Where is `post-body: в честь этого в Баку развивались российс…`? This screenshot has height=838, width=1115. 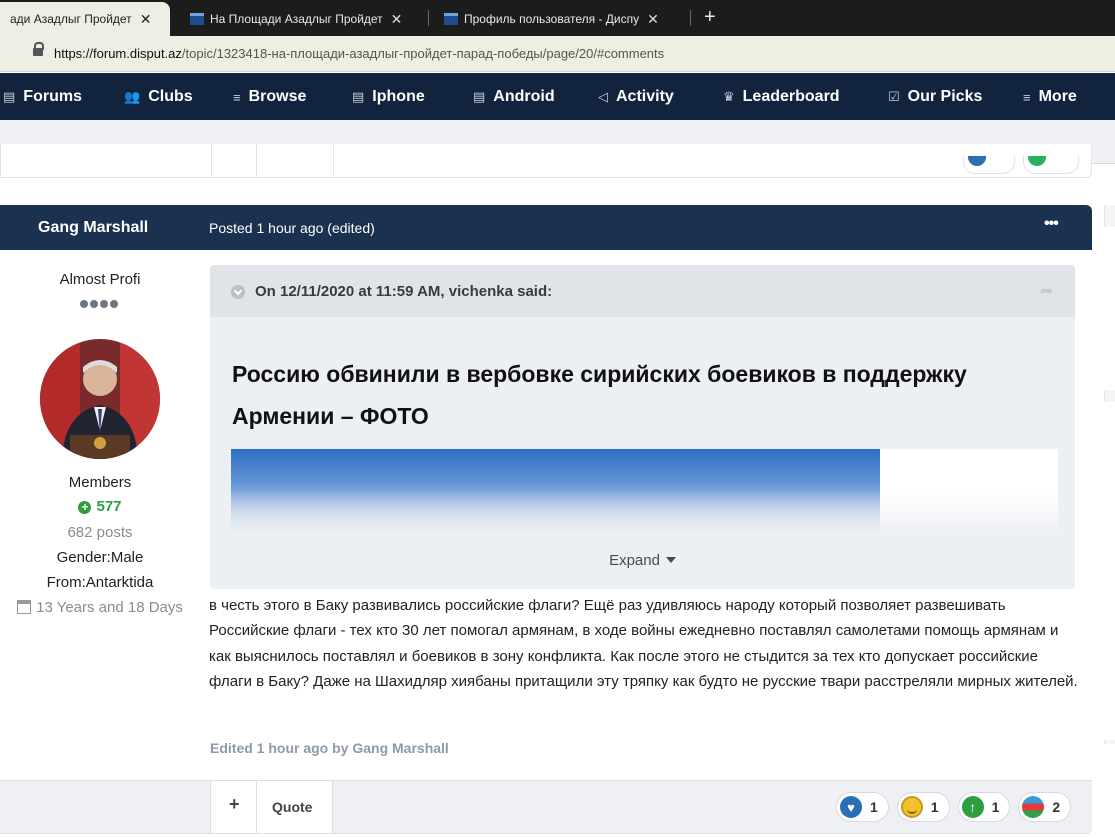
post-body: в честь этого в Баку развивались российс… is located at coordinates (643, 644).